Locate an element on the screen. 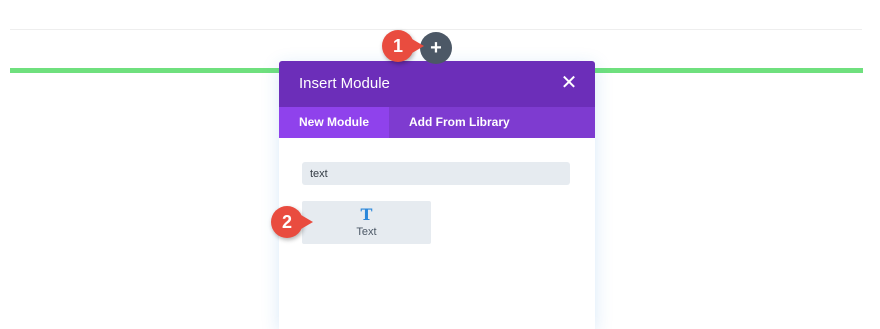  step-badge-1: 1 is located at coordinates (403, 46).